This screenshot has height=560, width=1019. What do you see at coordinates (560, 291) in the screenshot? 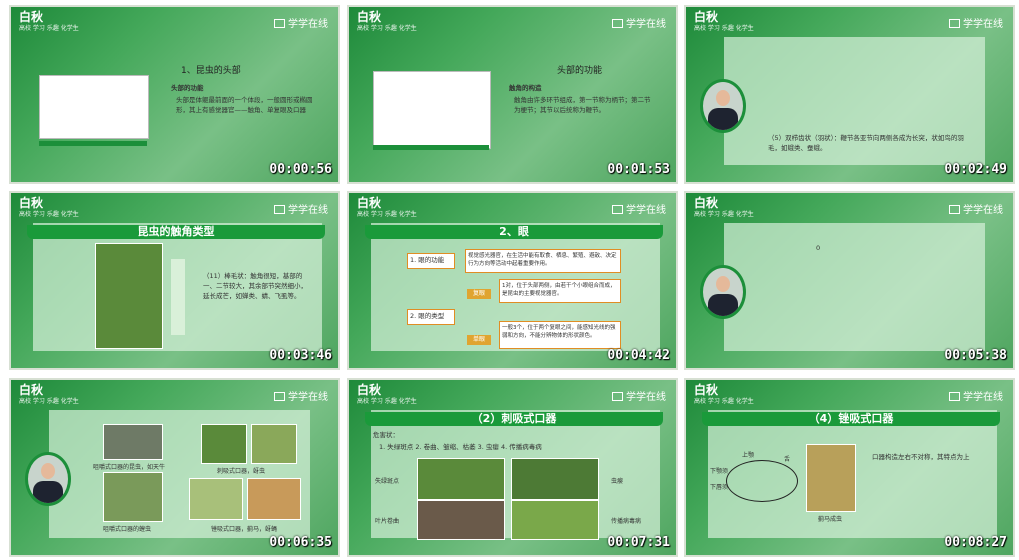
I see `compound-eye-text: 1对，位于头部两侧，由若干个小眼组合而成，是昆虫的主要视觉器官。` at bounding box center [560, 291].